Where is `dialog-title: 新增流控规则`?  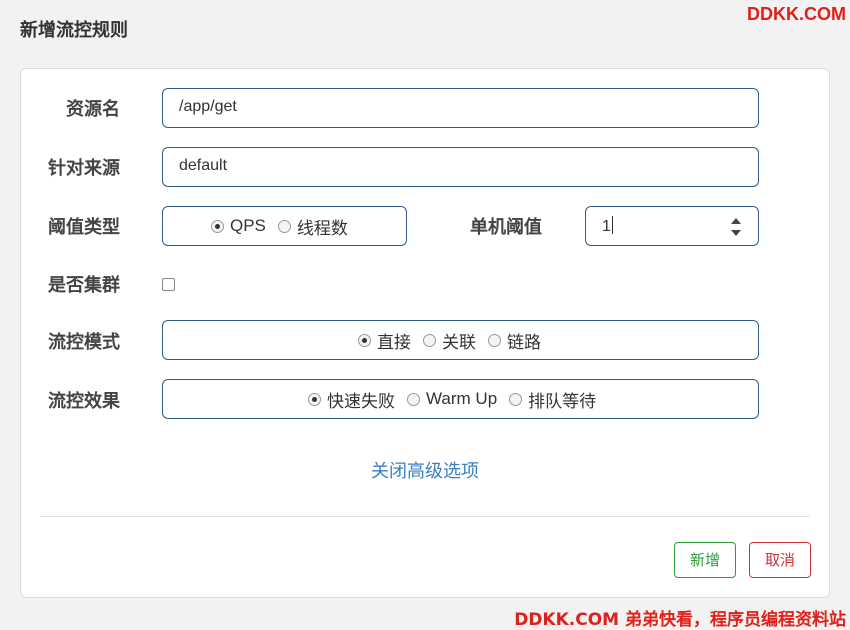
dialog-title: 新增流控规则 is located at coordinates (74, 30).